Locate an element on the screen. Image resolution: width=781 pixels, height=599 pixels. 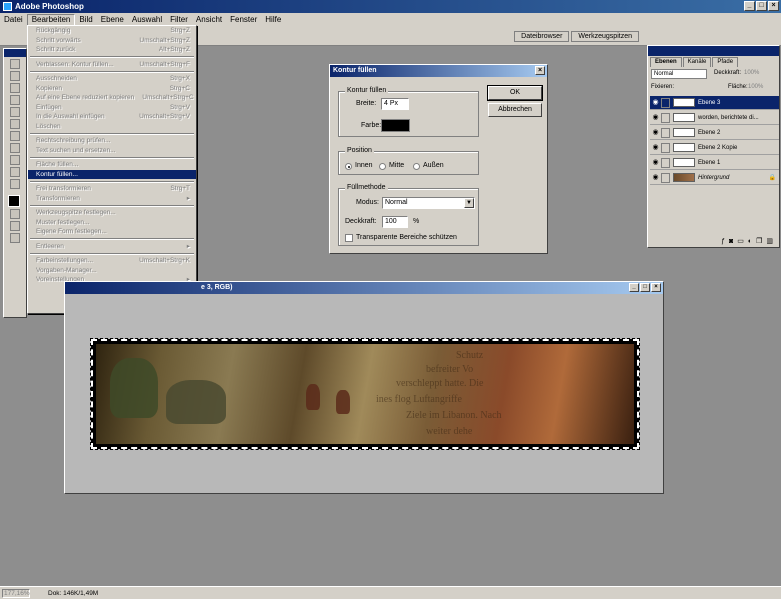
edit-menu-item: Farbeinstellungen... Umschalt+Strg+K is located at coordinates (112, 261).